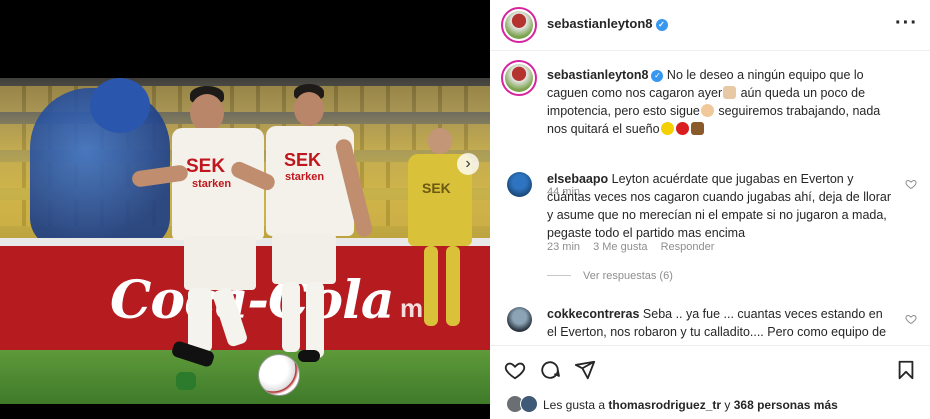 The height and width of the screenshot is (419, 930). I want to click on username-link: sebastianleyton8, so click(600, 23).